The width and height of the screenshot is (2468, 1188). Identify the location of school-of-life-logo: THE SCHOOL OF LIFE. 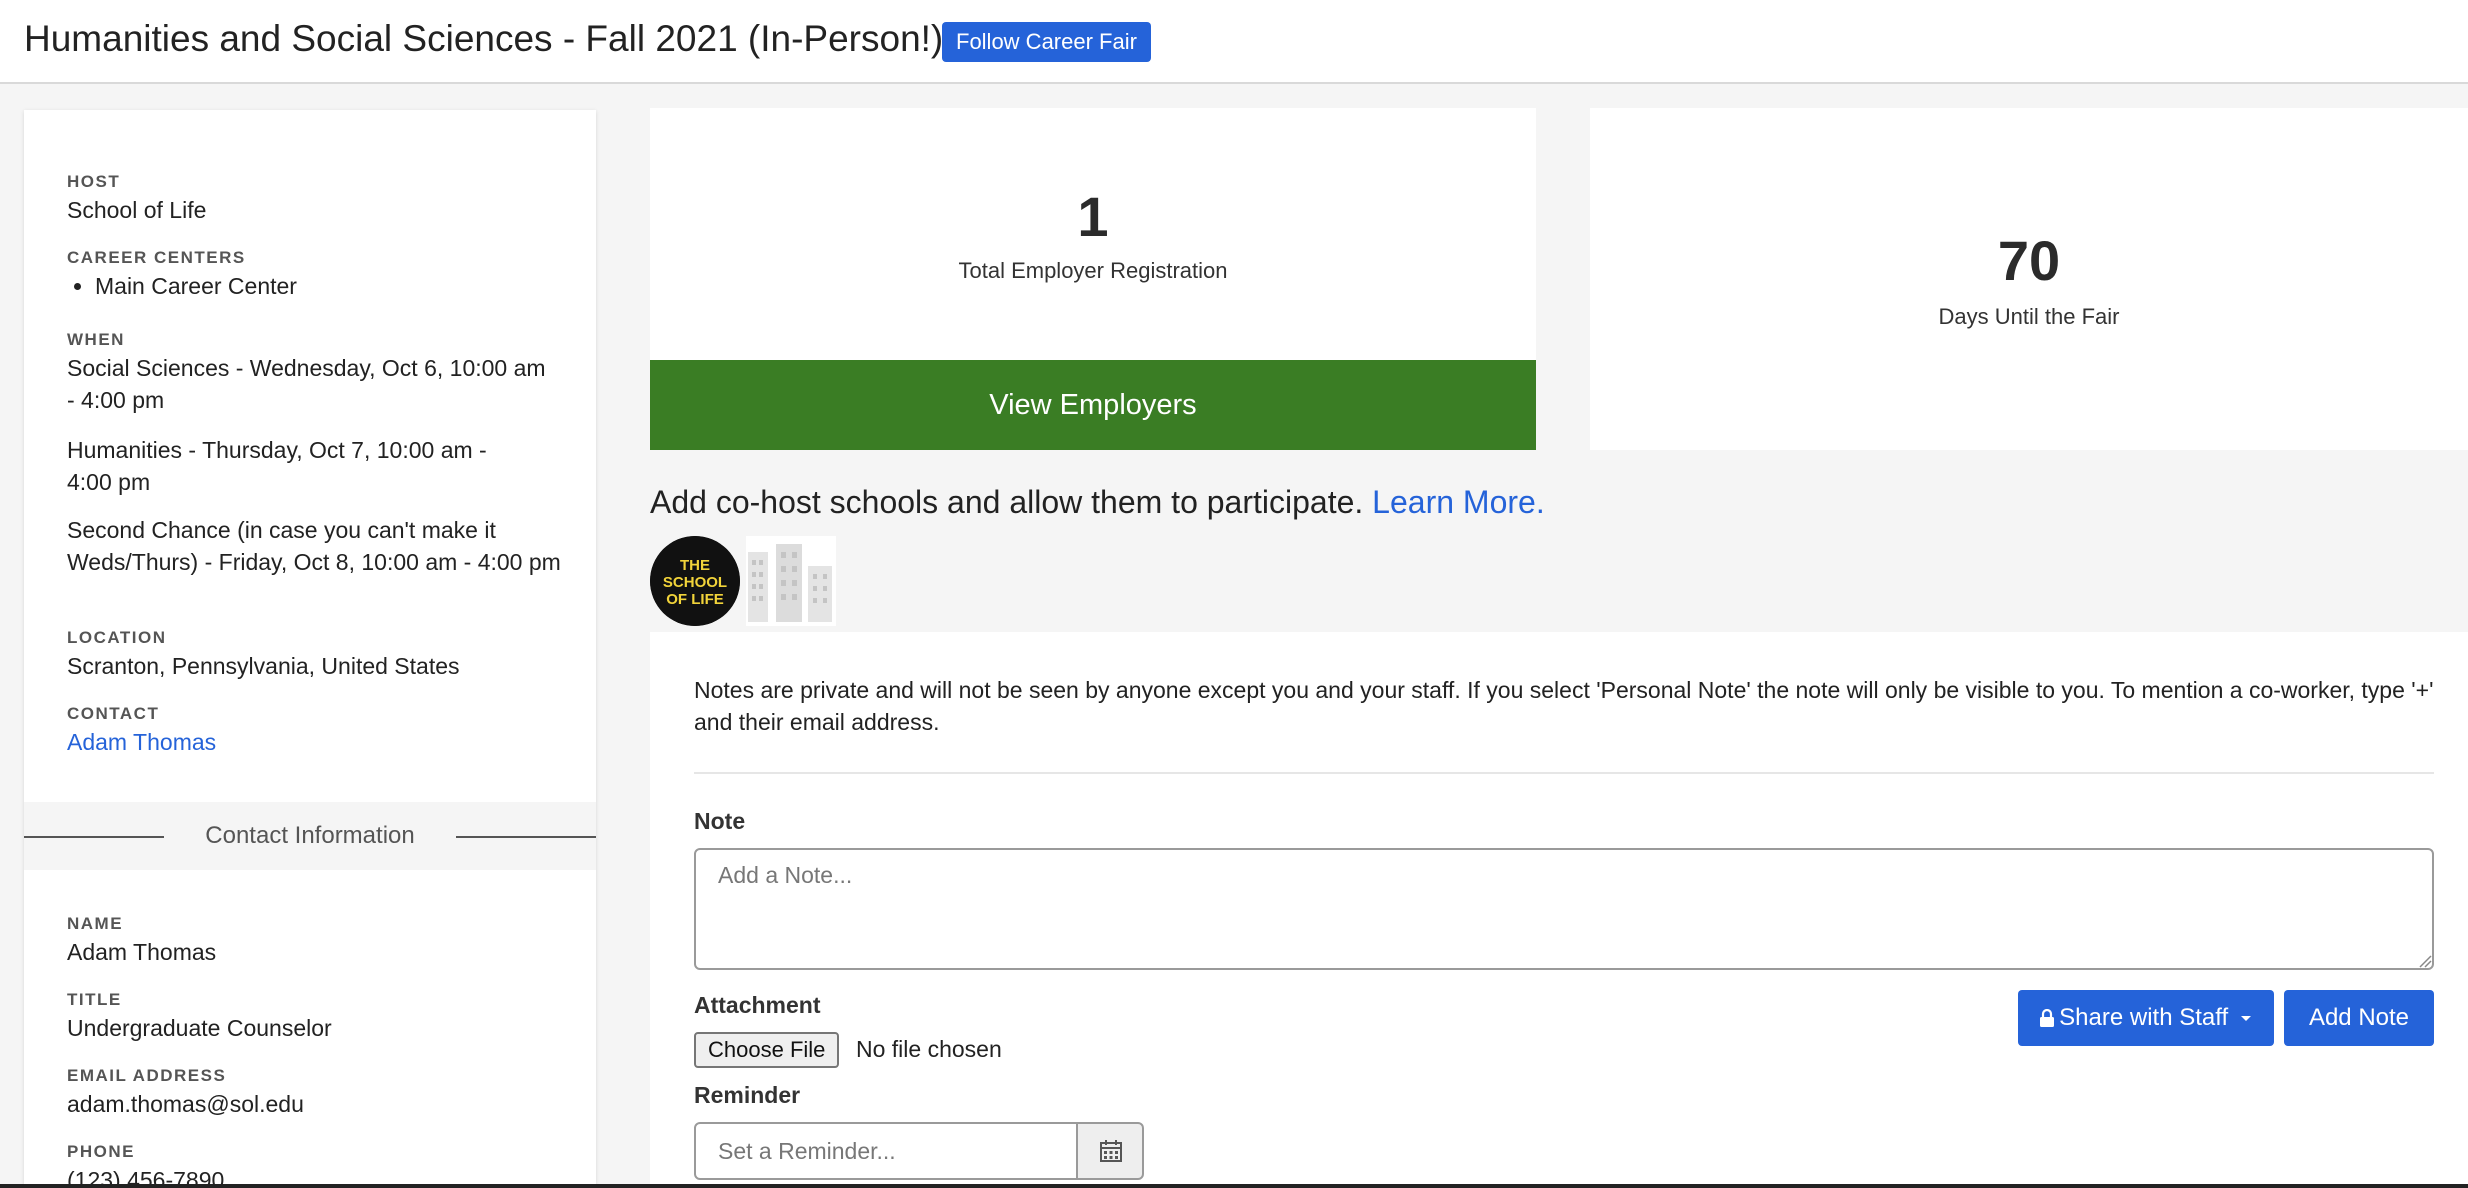
(695, 581).